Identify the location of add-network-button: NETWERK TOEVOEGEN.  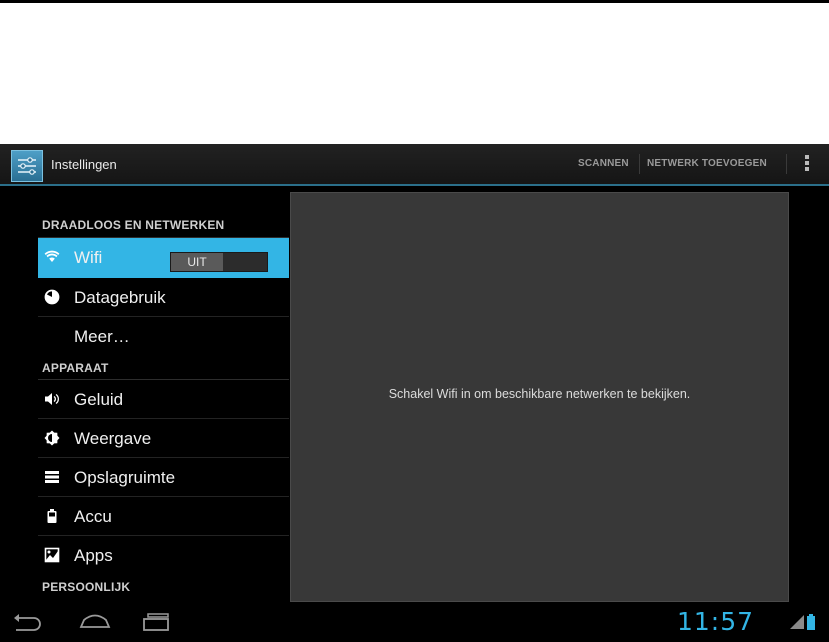
(707, 164).